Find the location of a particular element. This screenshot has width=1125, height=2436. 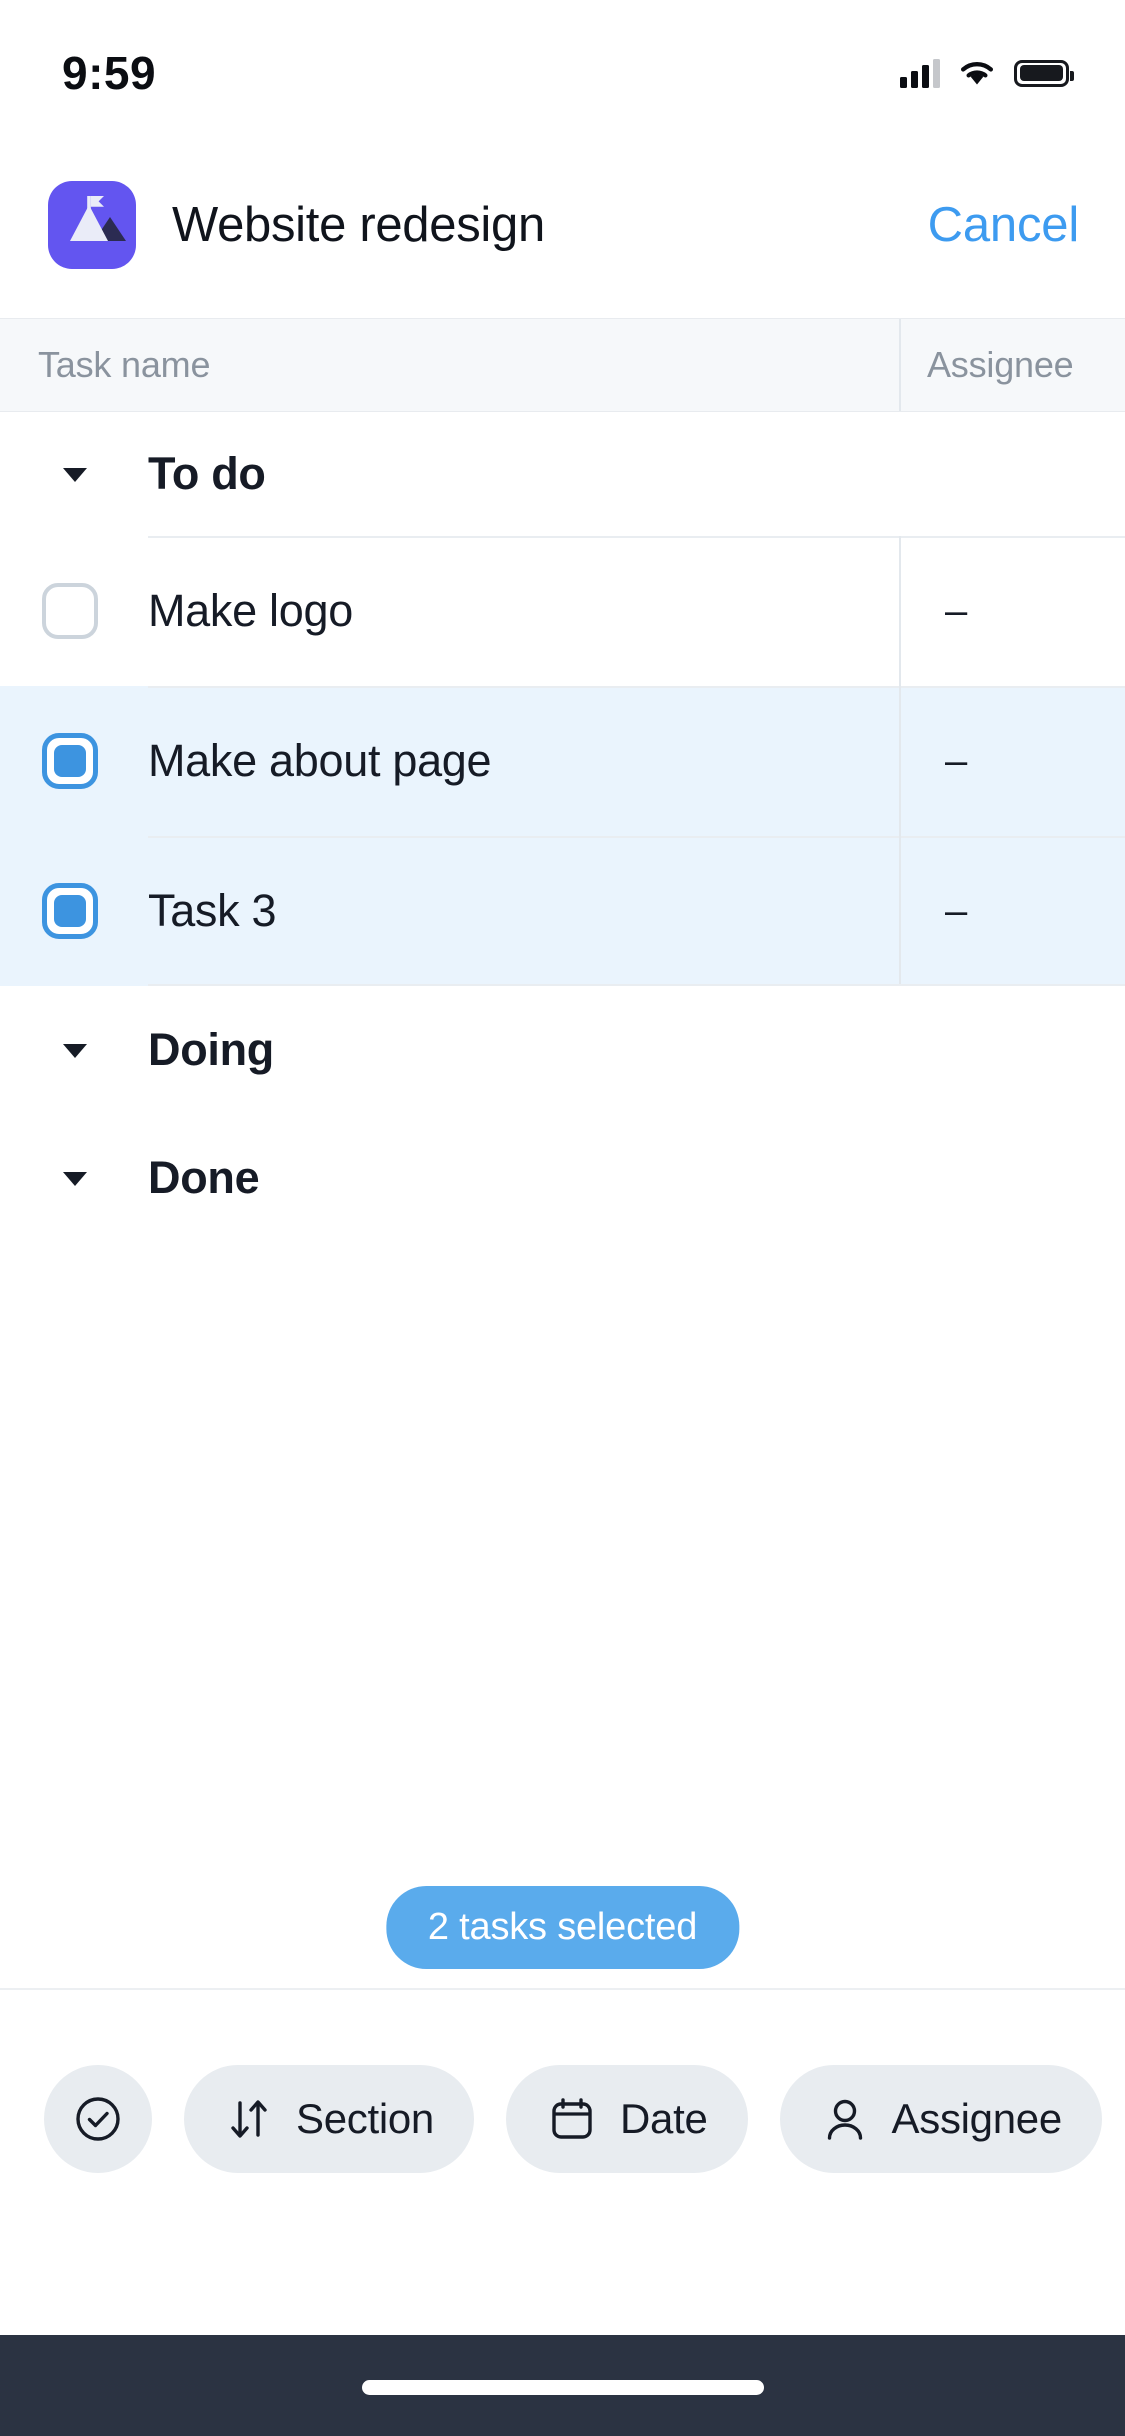

bulk-action-toolbar: Section Date Assignee is located at coordinates (562, 2118).